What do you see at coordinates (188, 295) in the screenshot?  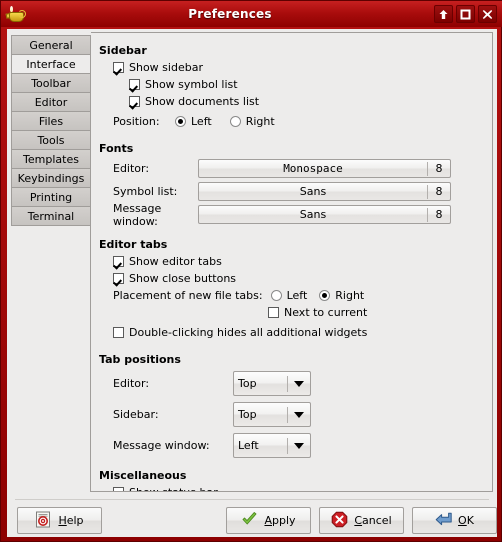 I see `tab-placement-label: Placement of new file tabs:` at bounding box center [188, 295].